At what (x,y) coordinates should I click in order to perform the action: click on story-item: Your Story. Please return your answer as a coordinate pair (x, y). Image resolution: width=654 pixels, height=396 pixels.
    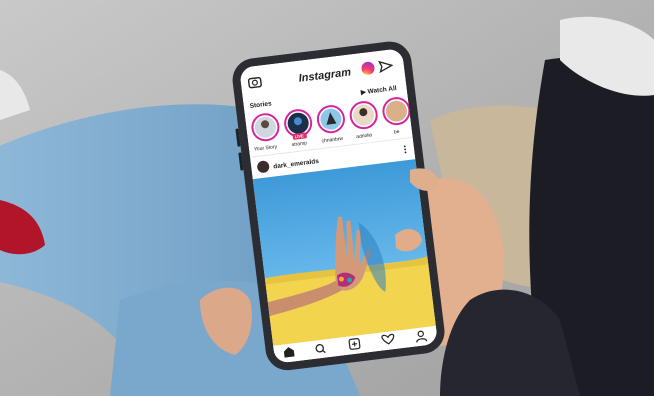
    Looking at the image, I should click on (265, 133).